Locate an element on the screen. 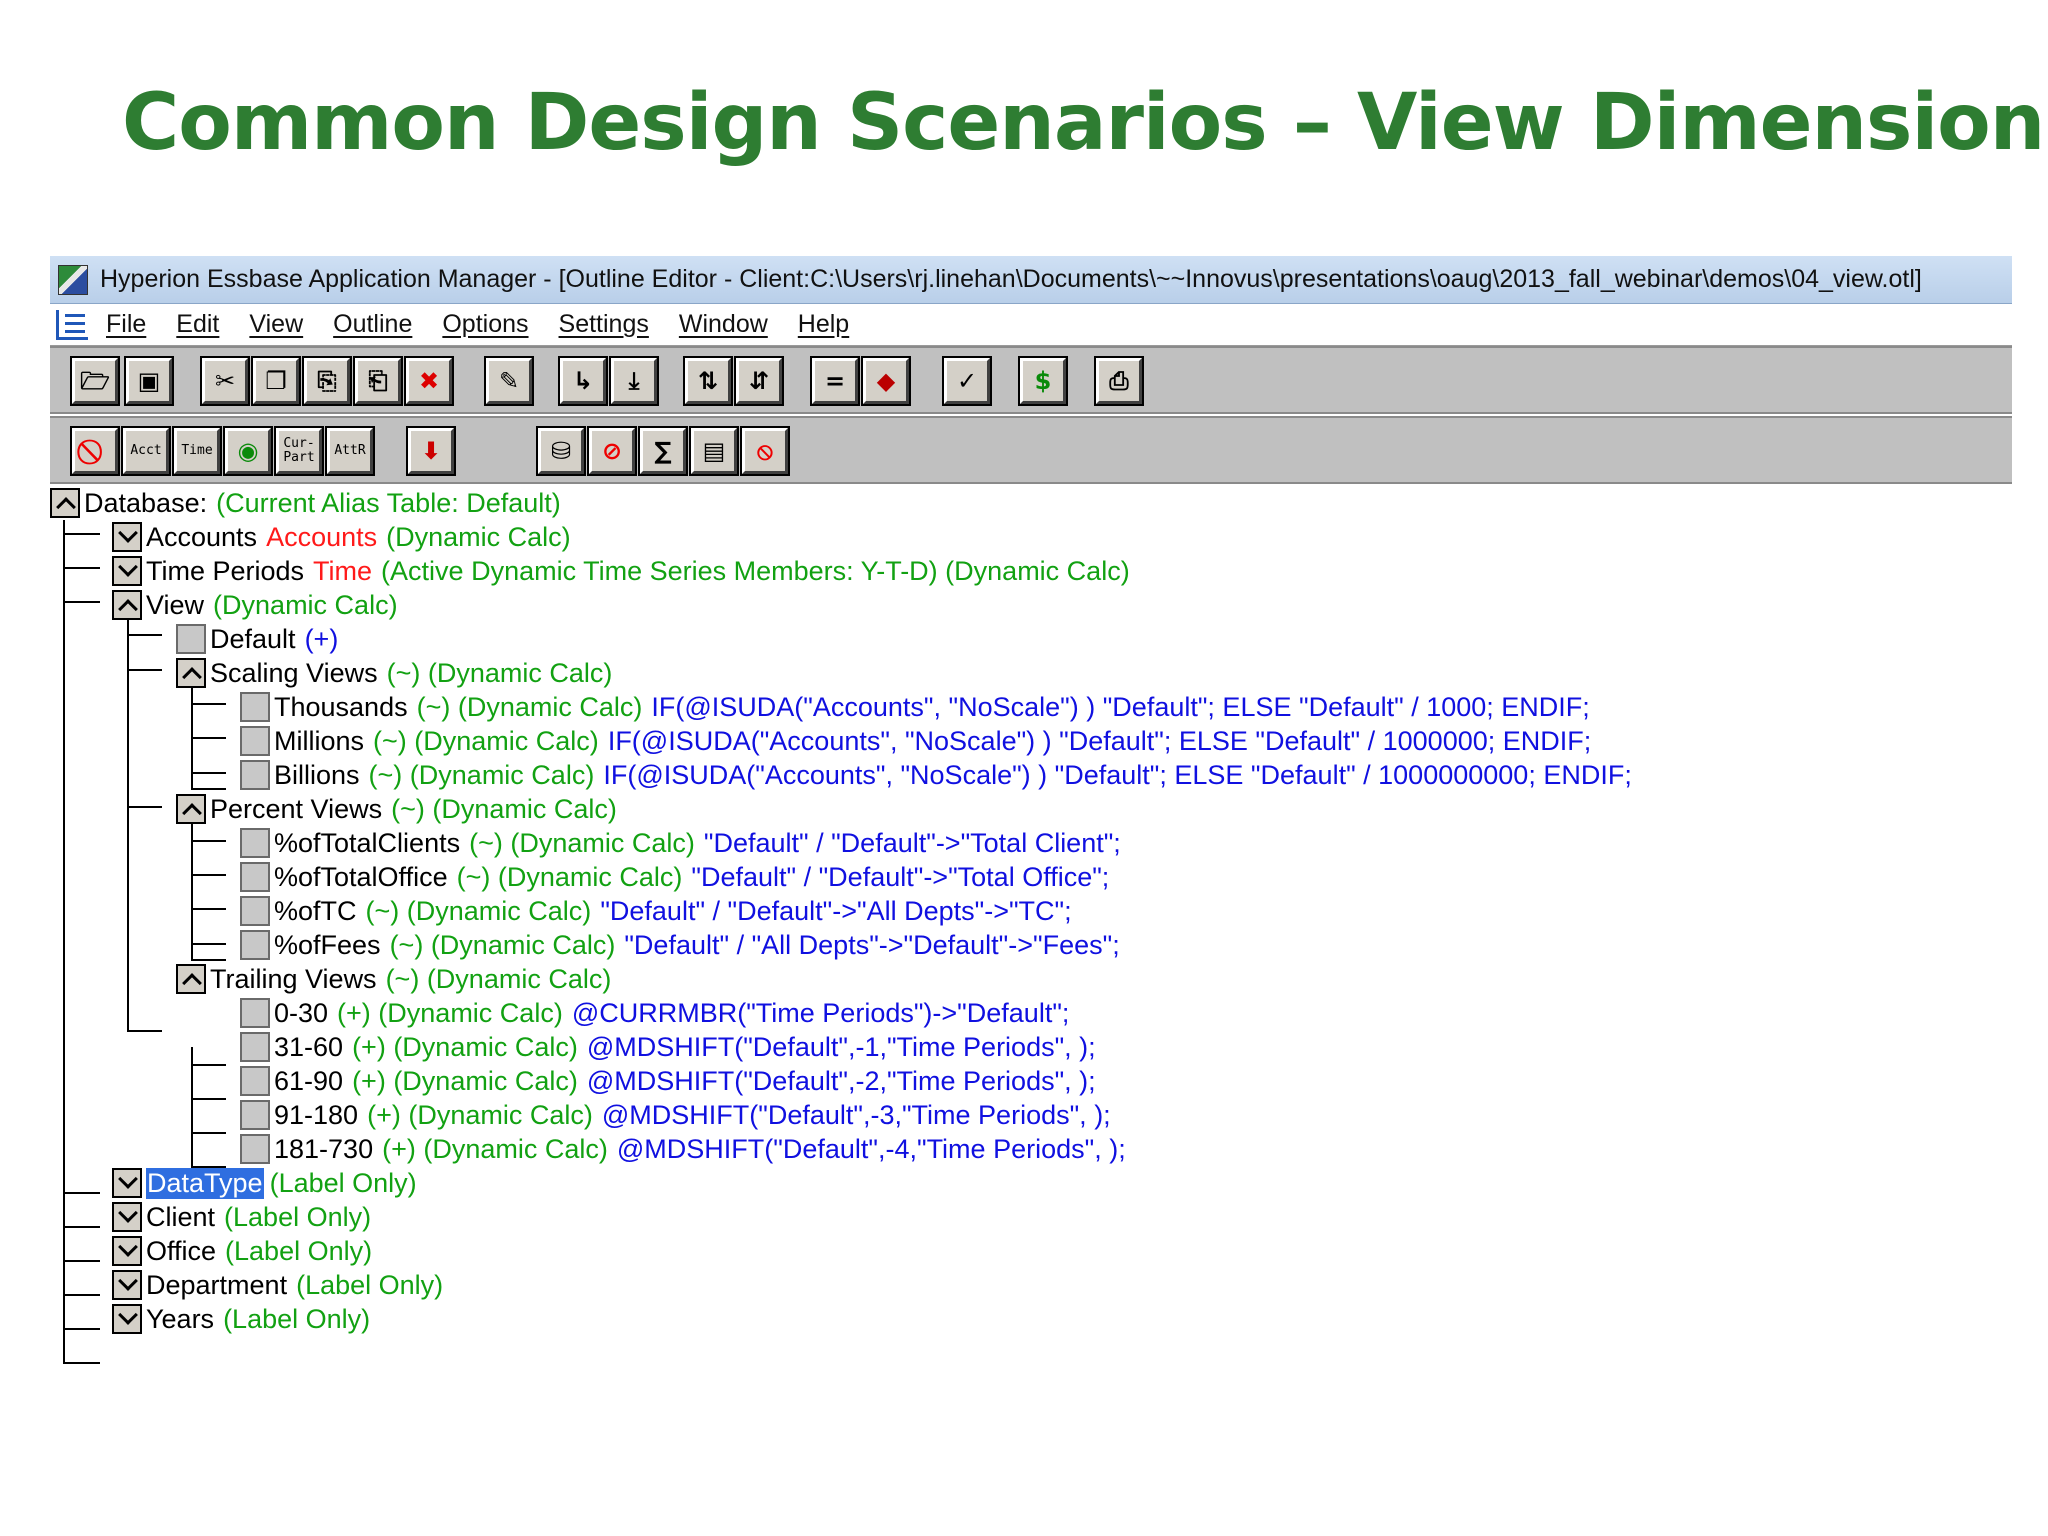 The image size is (2048, 1536). print-icon: ⎙ is located at coordinates (1119, 381).